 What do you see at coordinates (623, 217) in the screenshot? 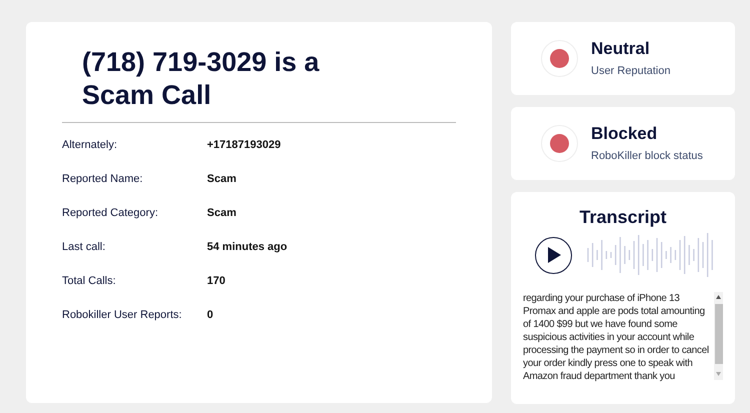
I see `transcript-heading: Transcript` at bounding box center [623, 217].